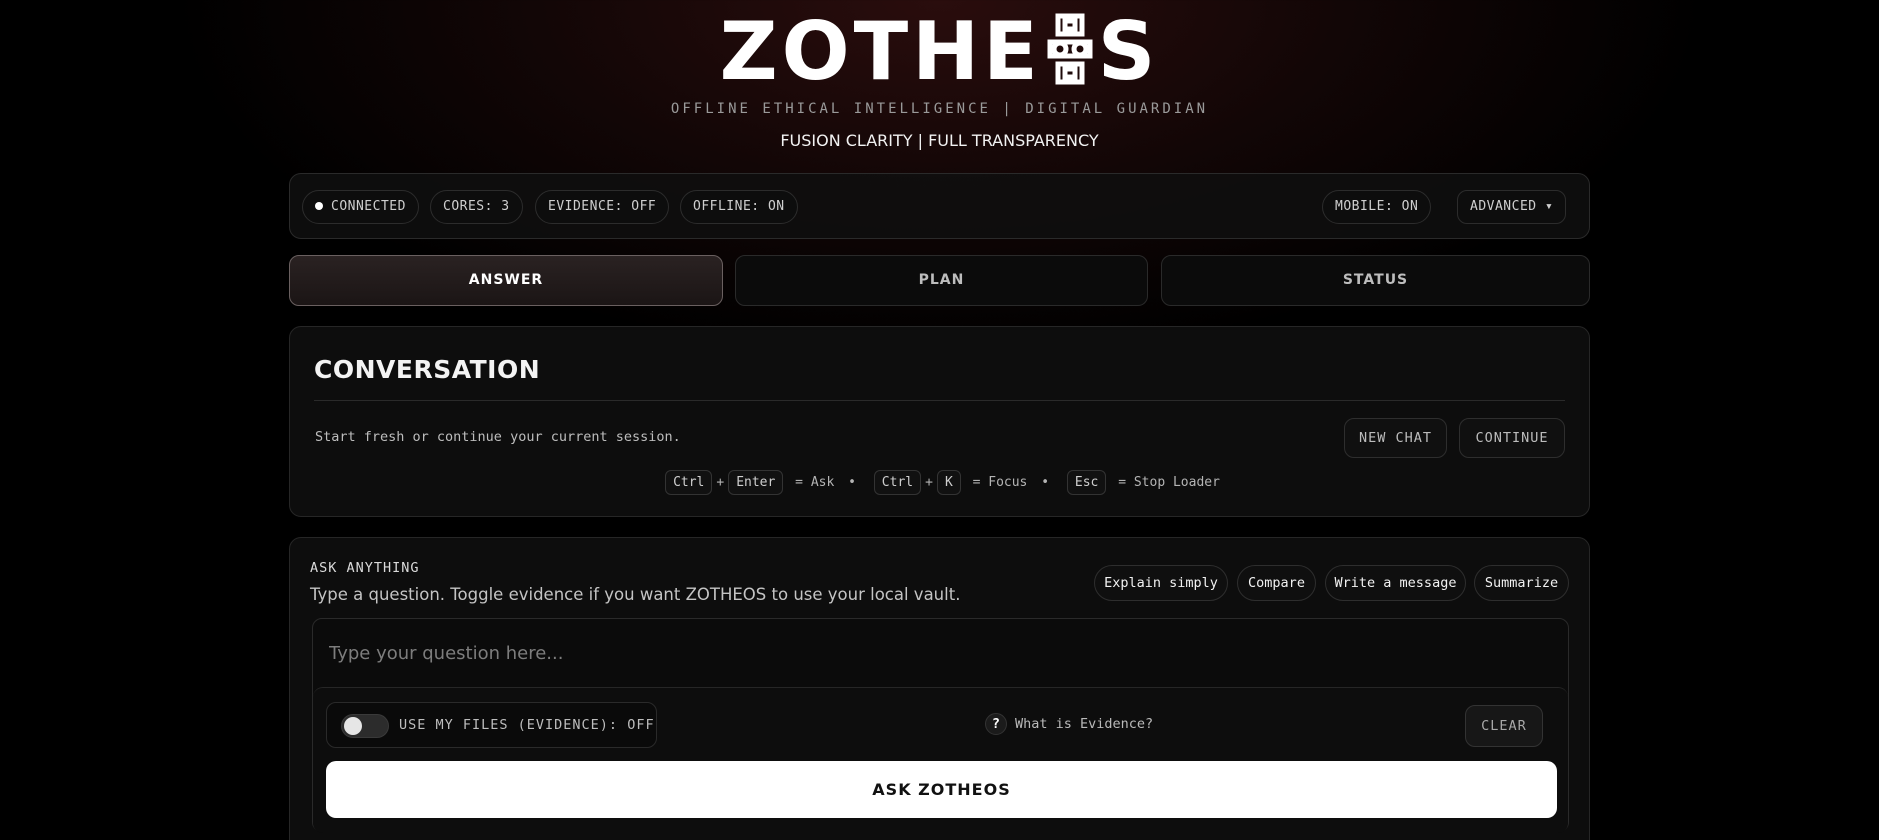 The width and height of the screenshot is (1879, 840). Describe the element at coordinates (476, 207) in the screenshot. I see `cores-pill: CORES: 3` at that location.